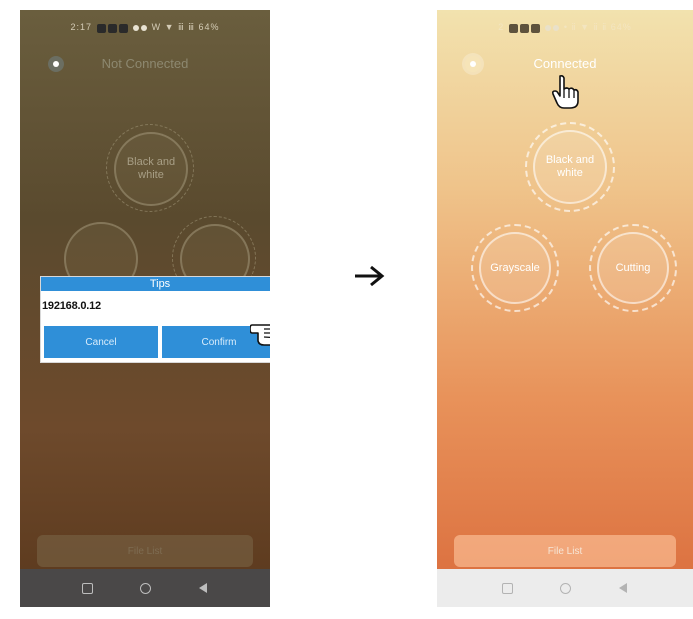 This screenshot has height=619, width=693. What do you see at coordinates (81, 27) in the screenshot?
I see `status-time: 2:17` at bounding box center [81, 27].